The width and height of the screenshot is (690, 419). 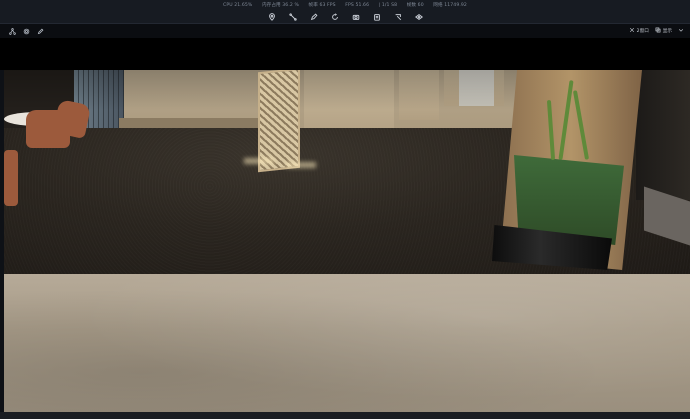 I want to click on clipboard-icon, so click(x=376, y=17).